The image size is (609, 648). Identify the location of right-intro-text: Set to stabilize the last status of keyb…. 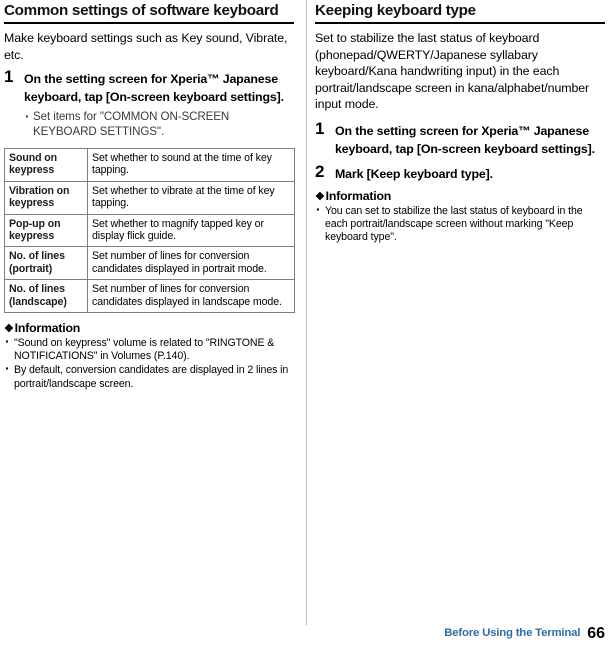
(452, 71).